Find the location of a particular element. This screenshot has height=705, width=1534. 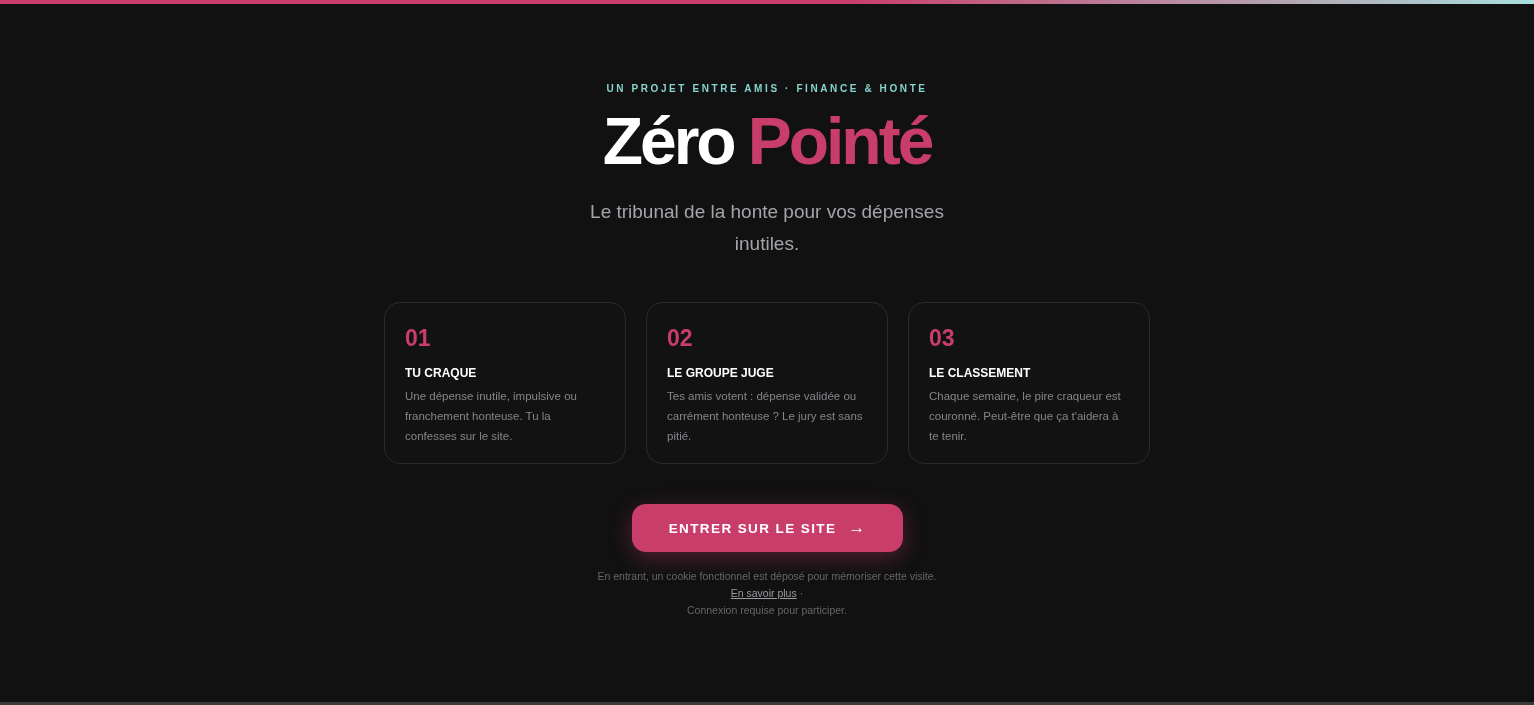

step-number: 03 is located at coordinates (942, 338).